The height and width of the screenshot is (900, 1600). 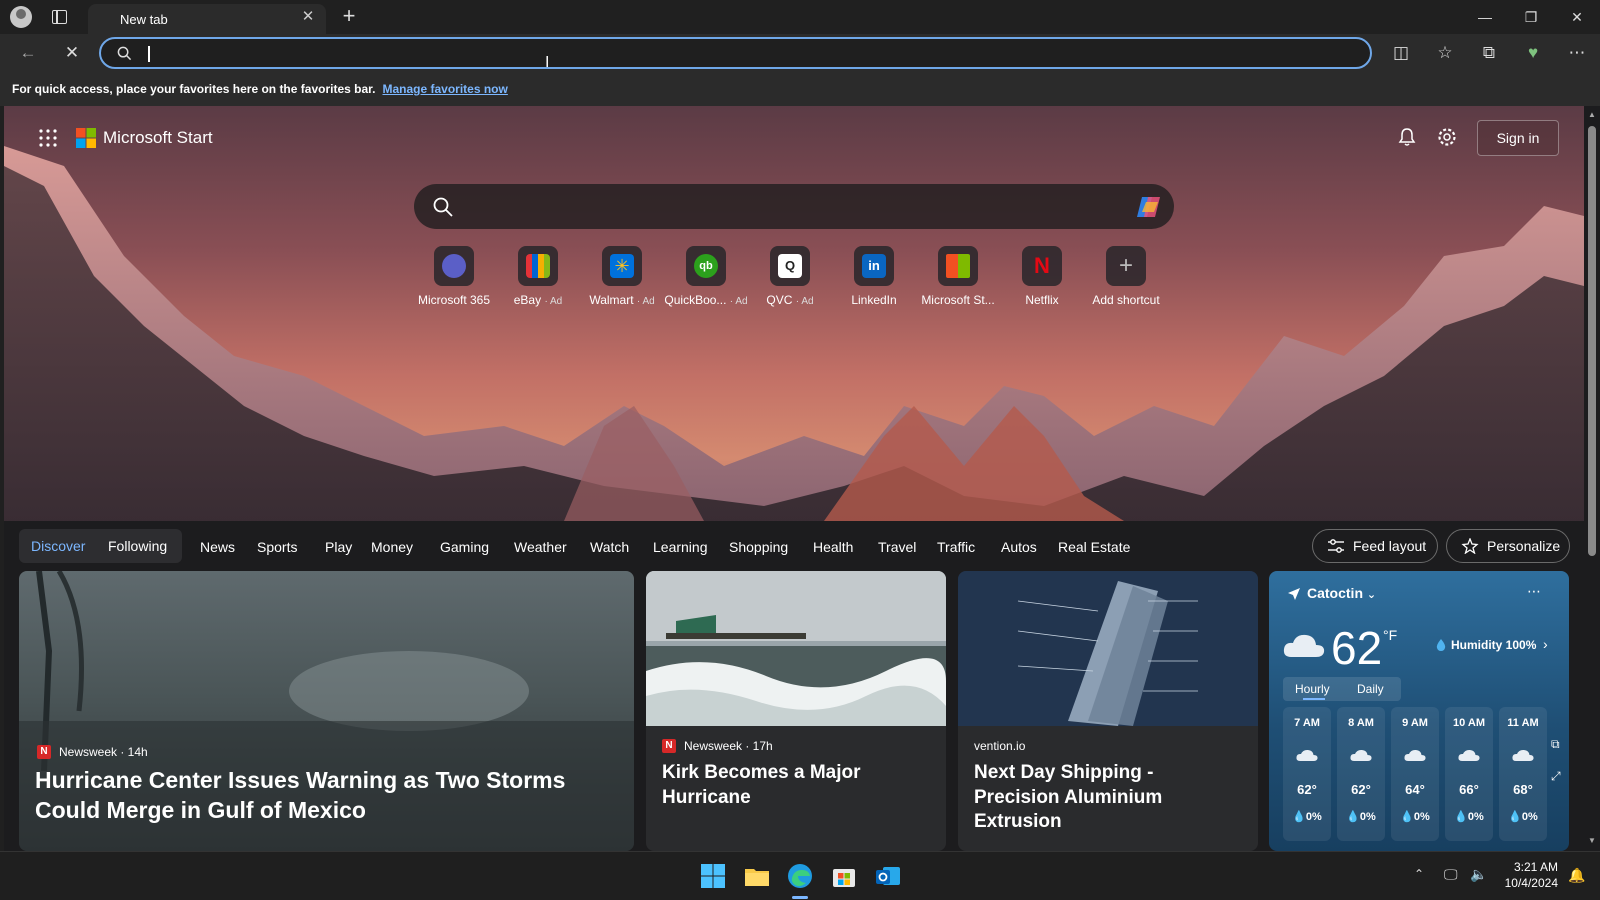 I want to click on browser-toolbar: ← ✕ ◫ ☆ ⧉ ♥ ⋯, so click(x=800, y=53).